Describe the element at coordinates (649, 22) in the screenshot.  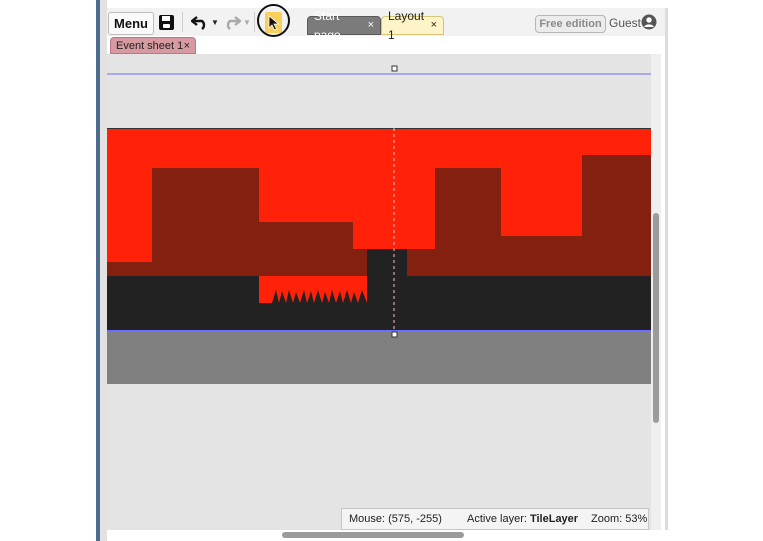
I see `user-icon` at that location.